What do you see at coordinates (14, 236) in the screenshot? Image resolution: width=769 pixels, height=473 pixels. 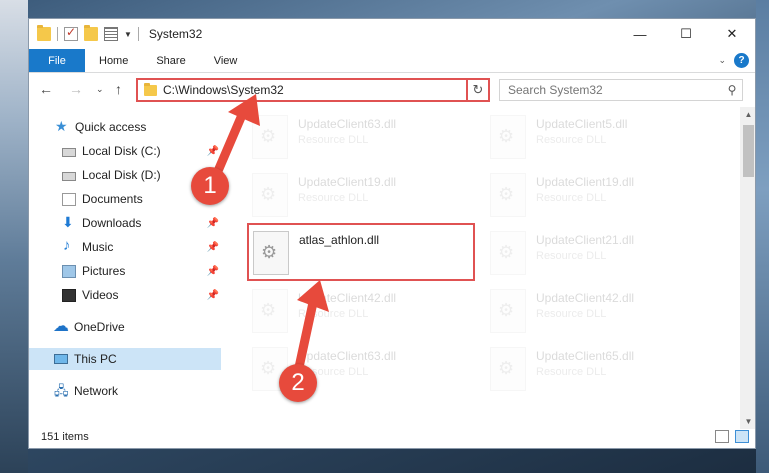 I see `desktop-wallpaper-left` at bounding box center [14, 236].